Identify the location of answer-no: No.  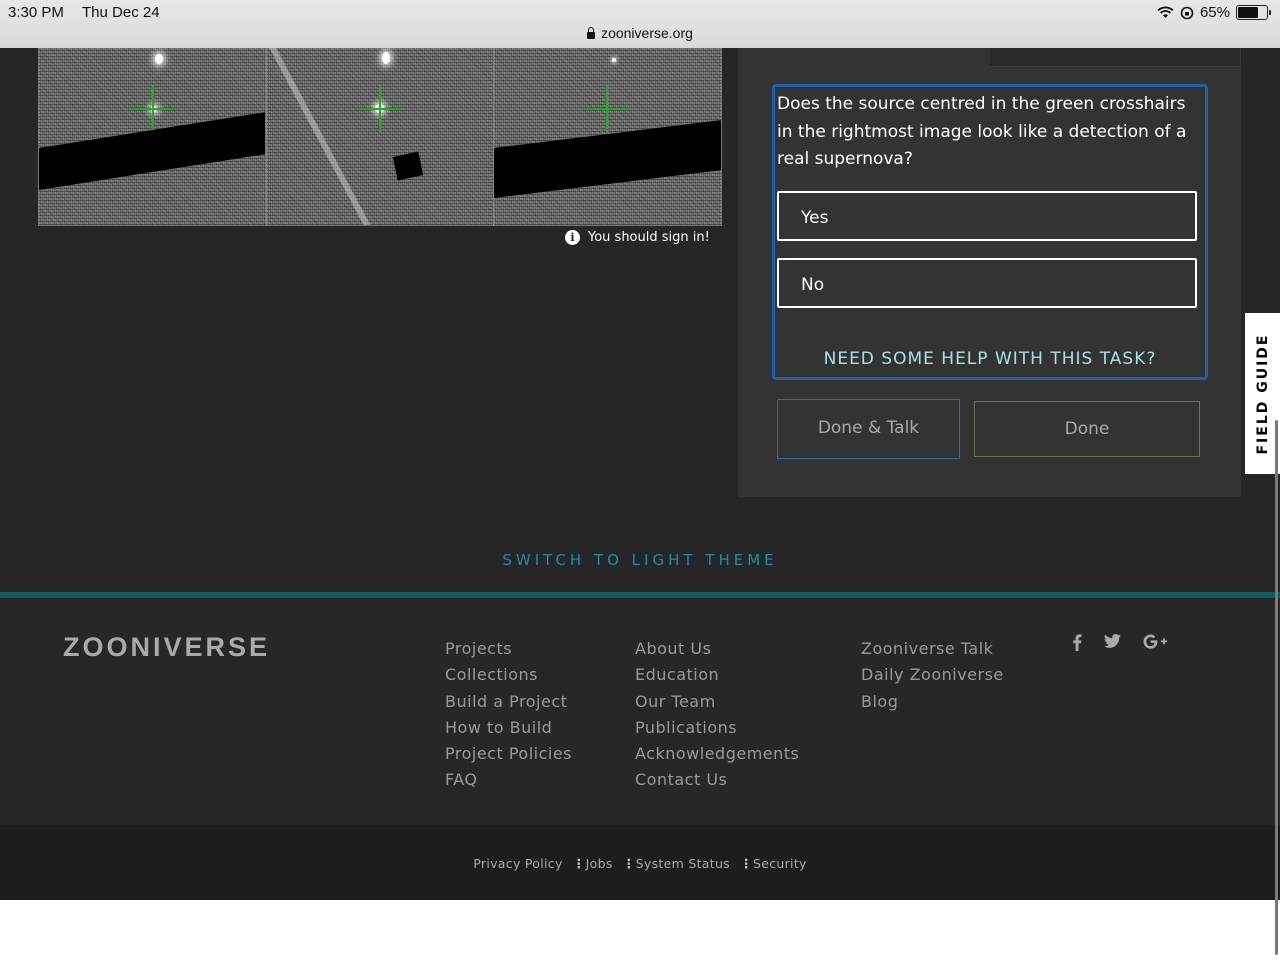
(987, 283).